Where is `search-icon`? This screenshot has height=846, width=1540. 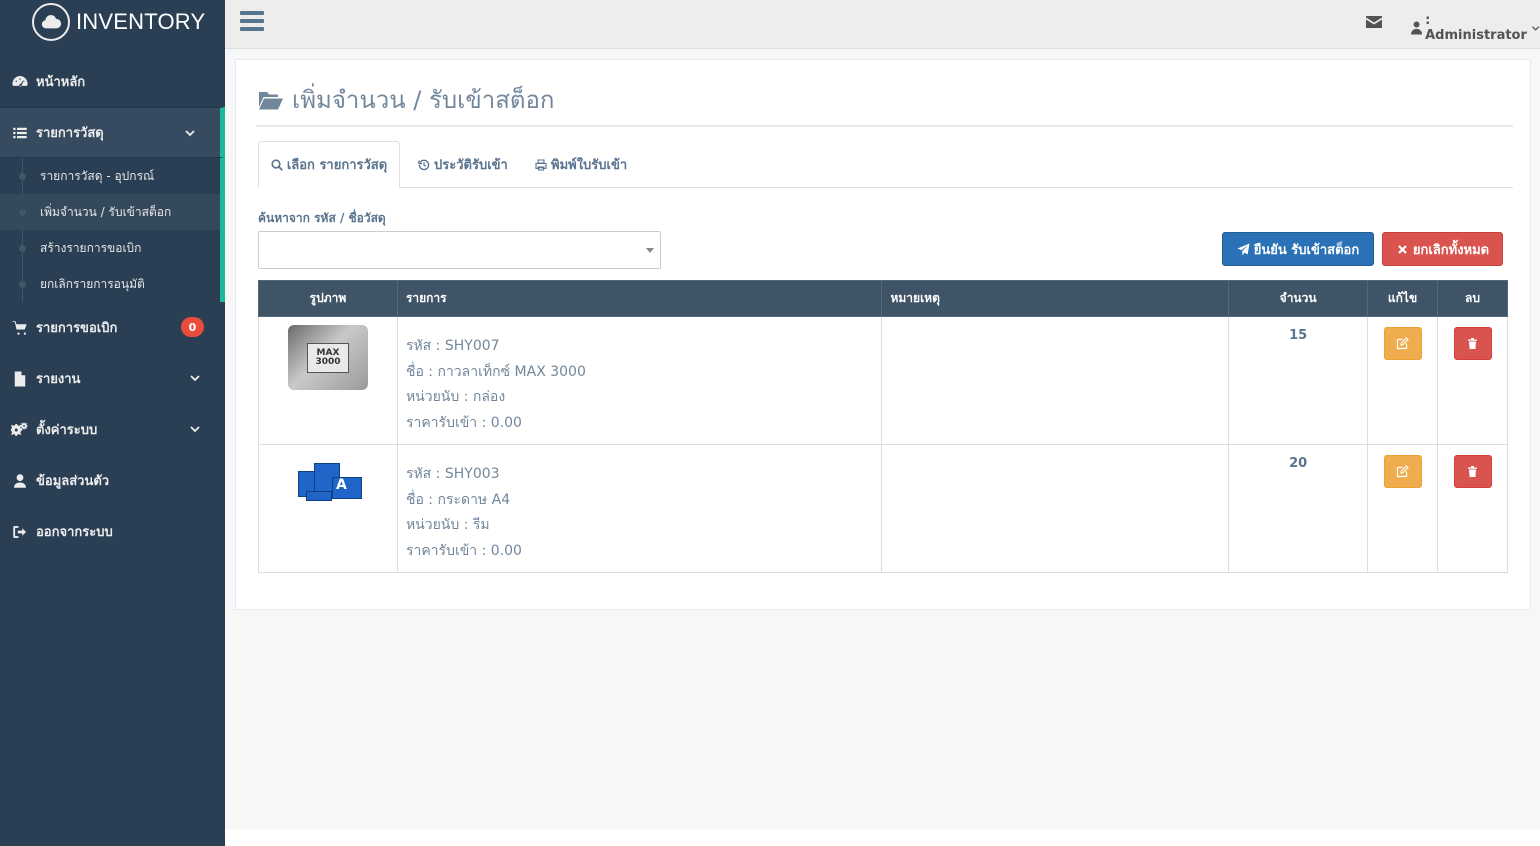
search-icon is located at coordinates (277, 164).